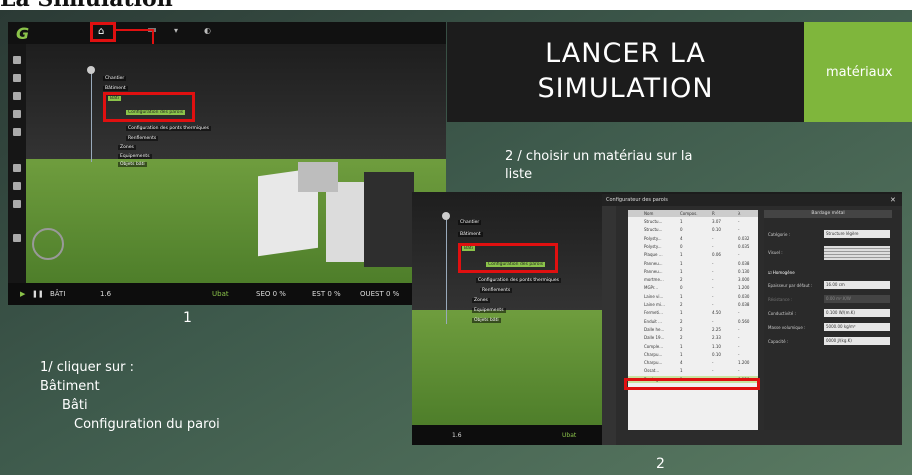  I want to click on table-cell: 2.33, so click(716, 338).